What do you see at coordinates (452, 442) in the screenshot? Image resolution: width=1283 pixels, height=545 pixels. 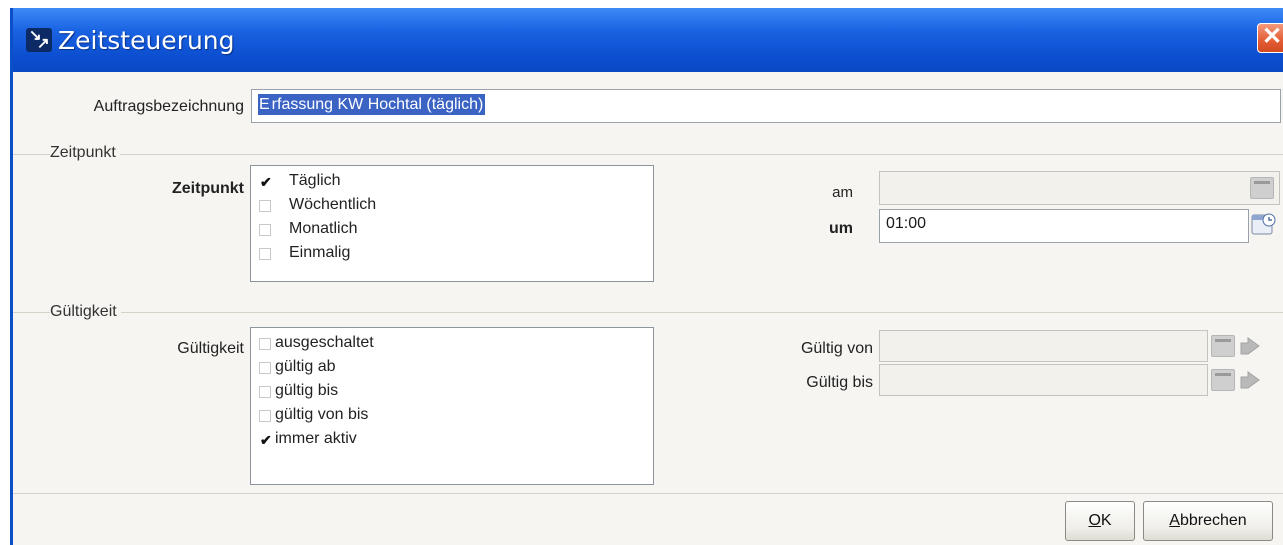 I see `gueltigkeit-option-immer-aktiv: ✔ immer aktiv` at bounding box center [452, 442].